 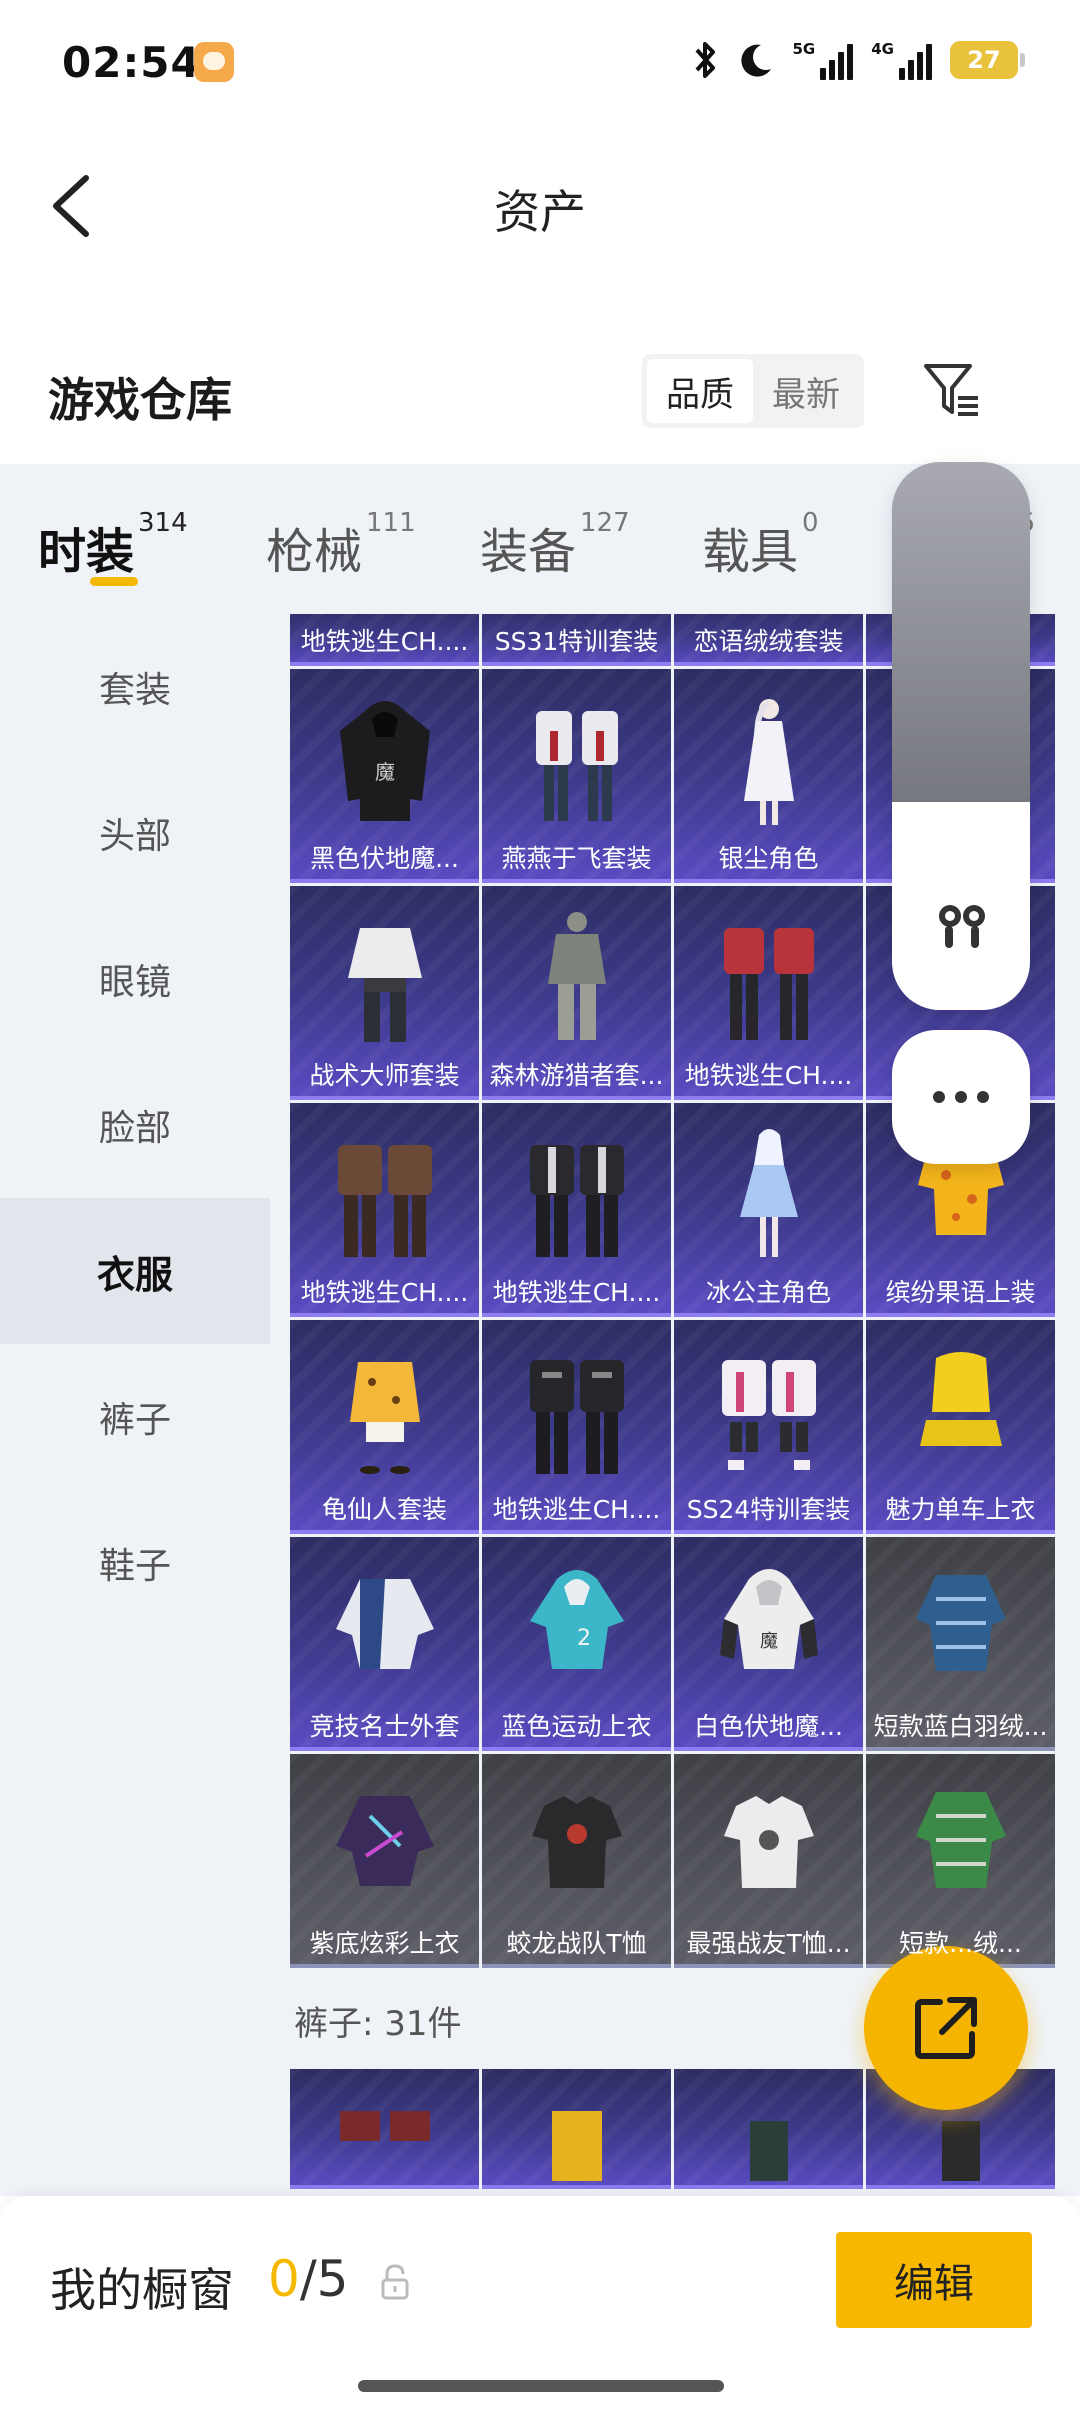 What do you see at coordinates (540, 212) in the screenshot?
I see `page-title: 资产` at bounding box center [540, 212].